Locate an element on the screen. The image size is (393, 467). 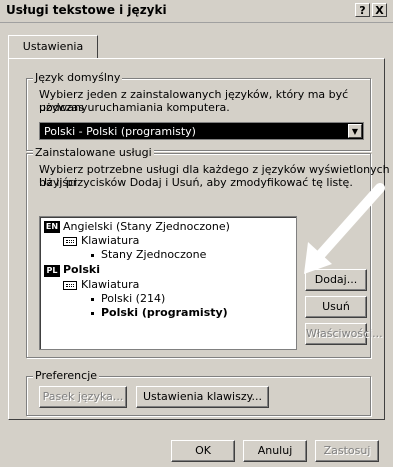
ok-button: OK is located at coordinates (203, 451).